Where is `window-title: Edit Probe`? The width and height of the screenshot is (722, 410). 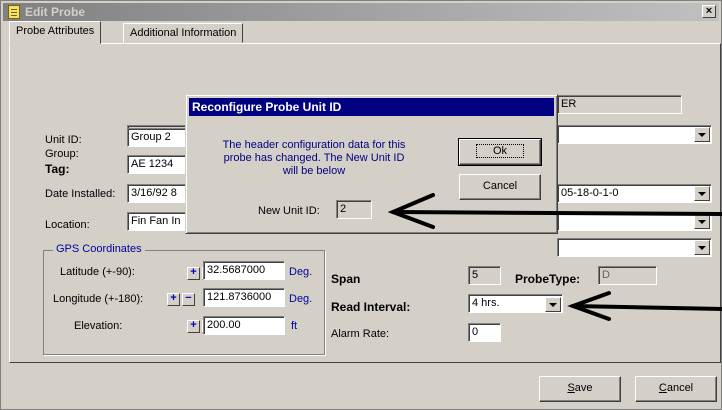 window-title: Edit Probe is located at coordinates (55, 12).